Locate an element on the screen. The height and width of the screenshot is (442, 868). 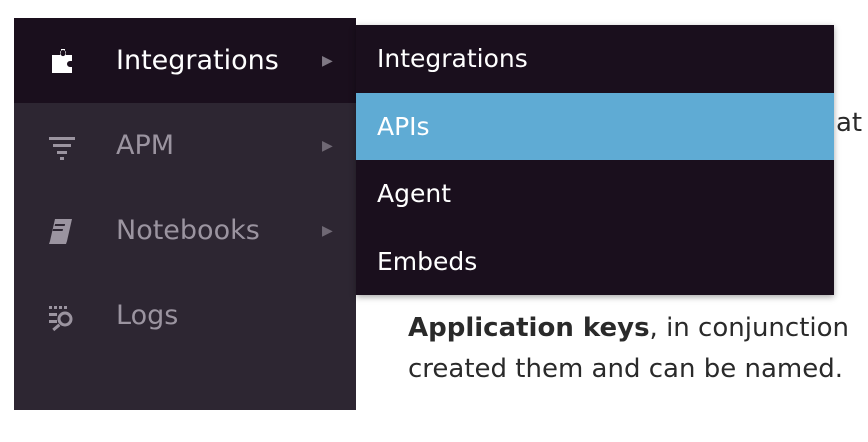
paragraph-line-1-rest: , in conjunction is located at coordinates (749, 328).